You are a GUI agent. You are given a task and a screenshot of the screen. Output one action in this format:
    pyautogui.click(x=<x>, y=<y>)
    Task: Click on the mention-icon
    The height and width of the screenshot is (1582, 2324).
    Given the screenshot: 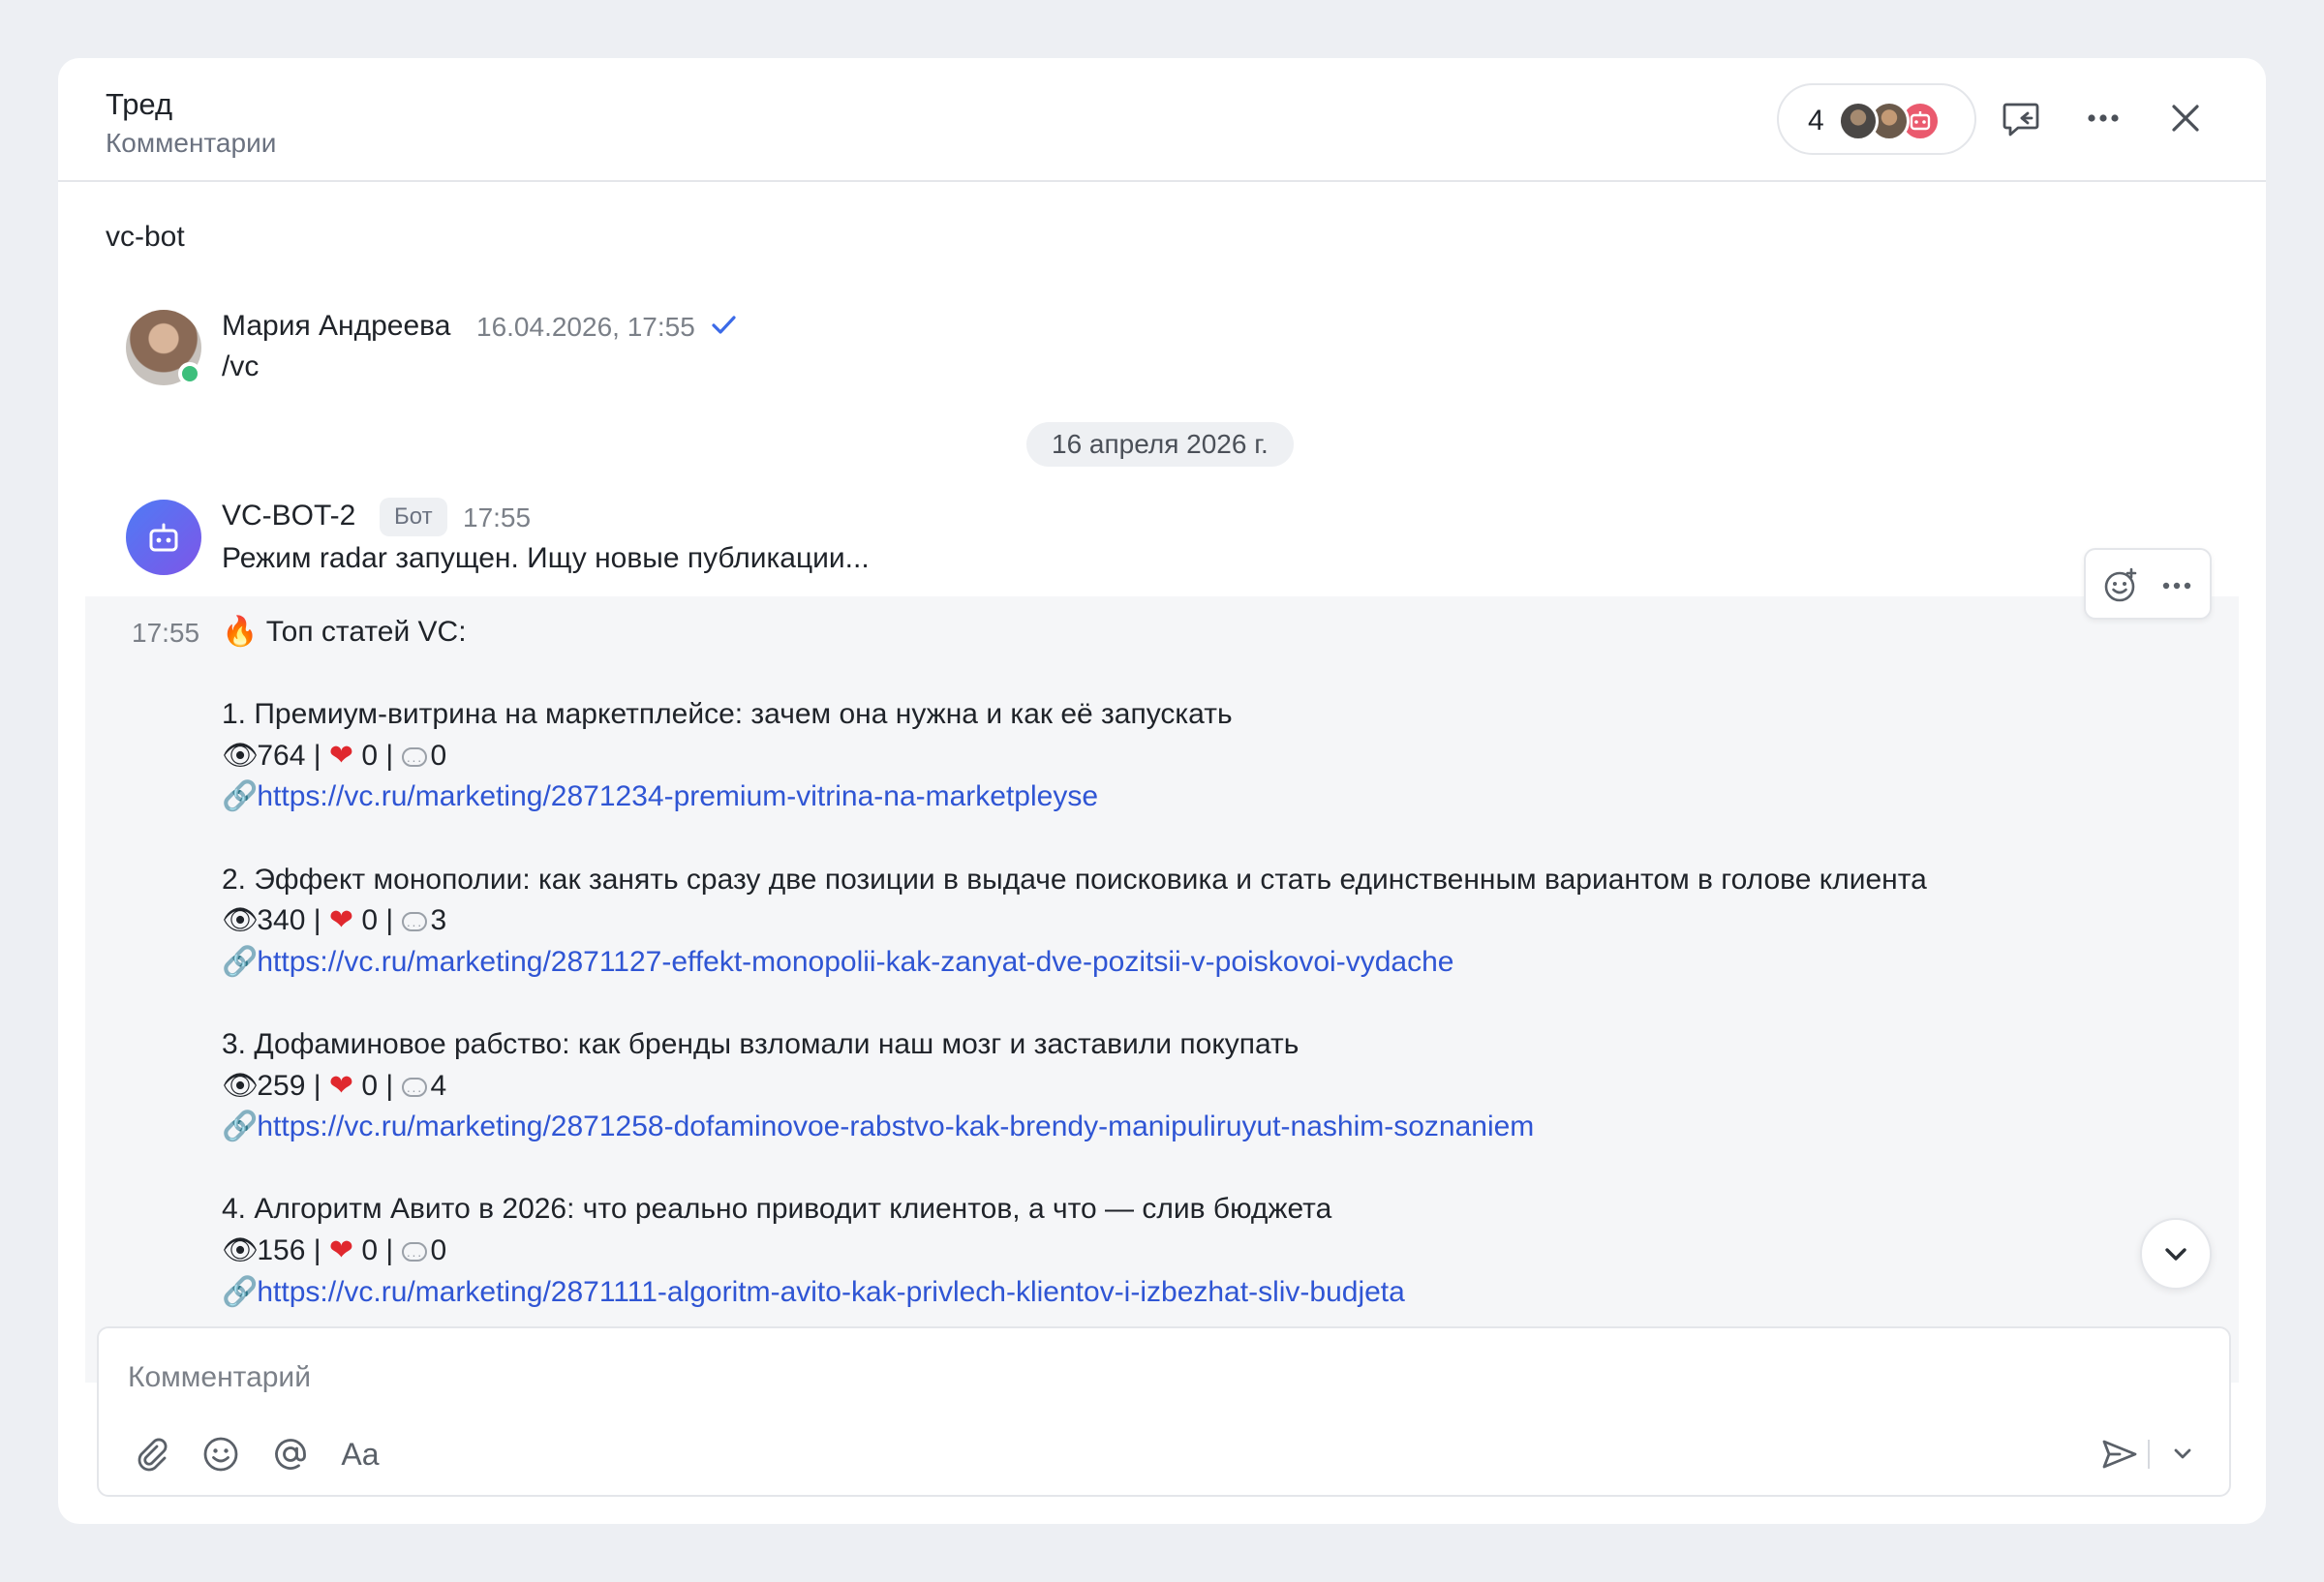 What is the action you would take?
    pyautogui.click(x=290, y=1454)
    